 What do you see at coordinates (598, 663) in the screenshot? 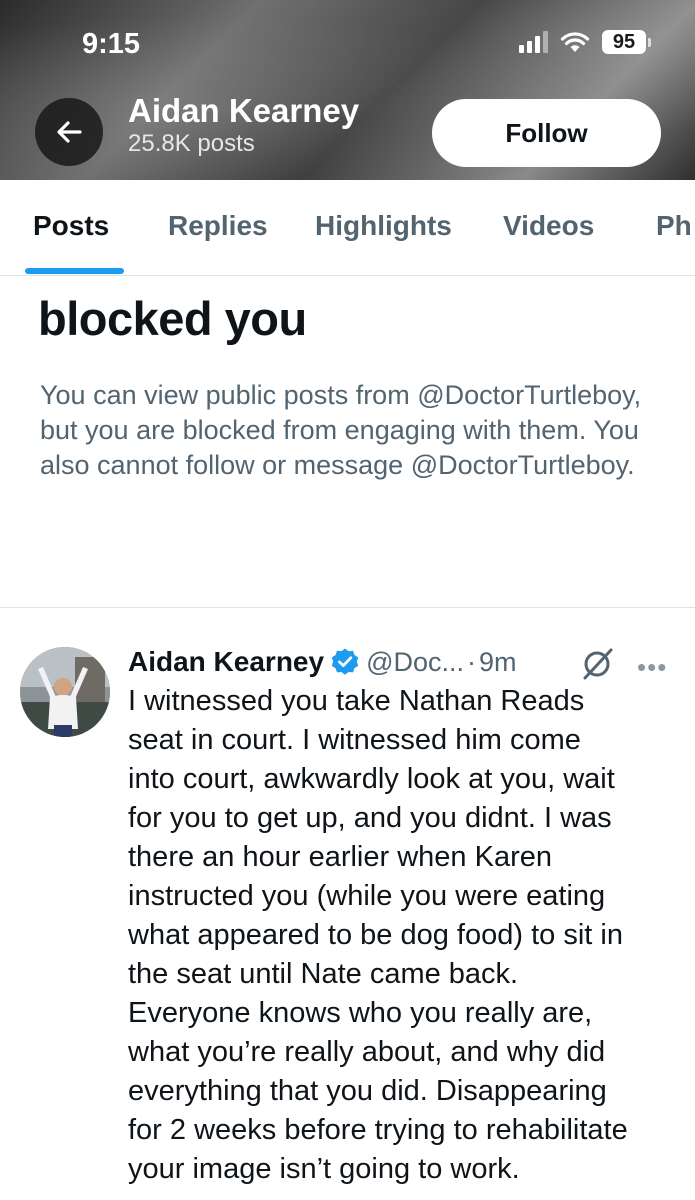
I see `grok-icon` at bounding box center [598, 663].